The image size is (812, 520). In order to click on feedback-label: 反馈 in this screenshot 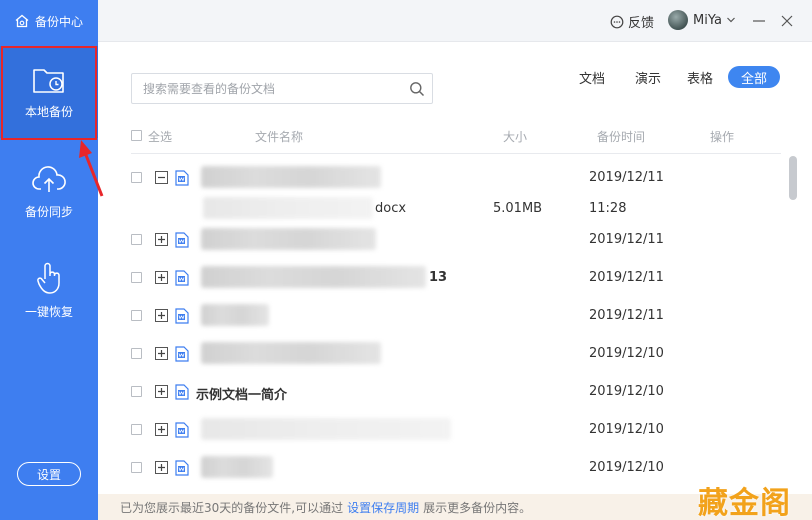, I will do `click(641, 23)`.